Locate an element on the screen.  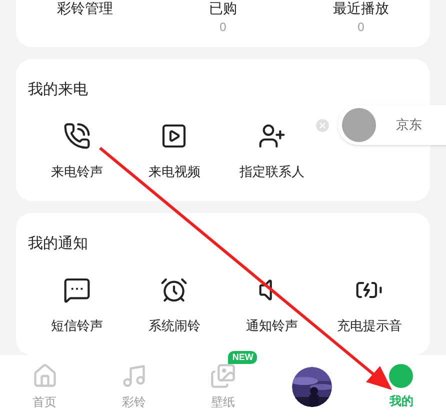
function-label: 充电提示音 is located at coordinates (369, 326).